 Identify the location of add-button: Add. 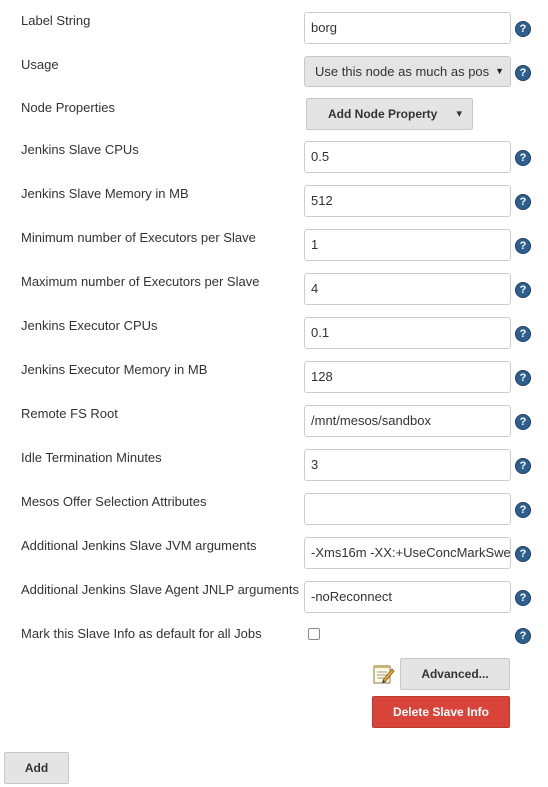
(36, 768).